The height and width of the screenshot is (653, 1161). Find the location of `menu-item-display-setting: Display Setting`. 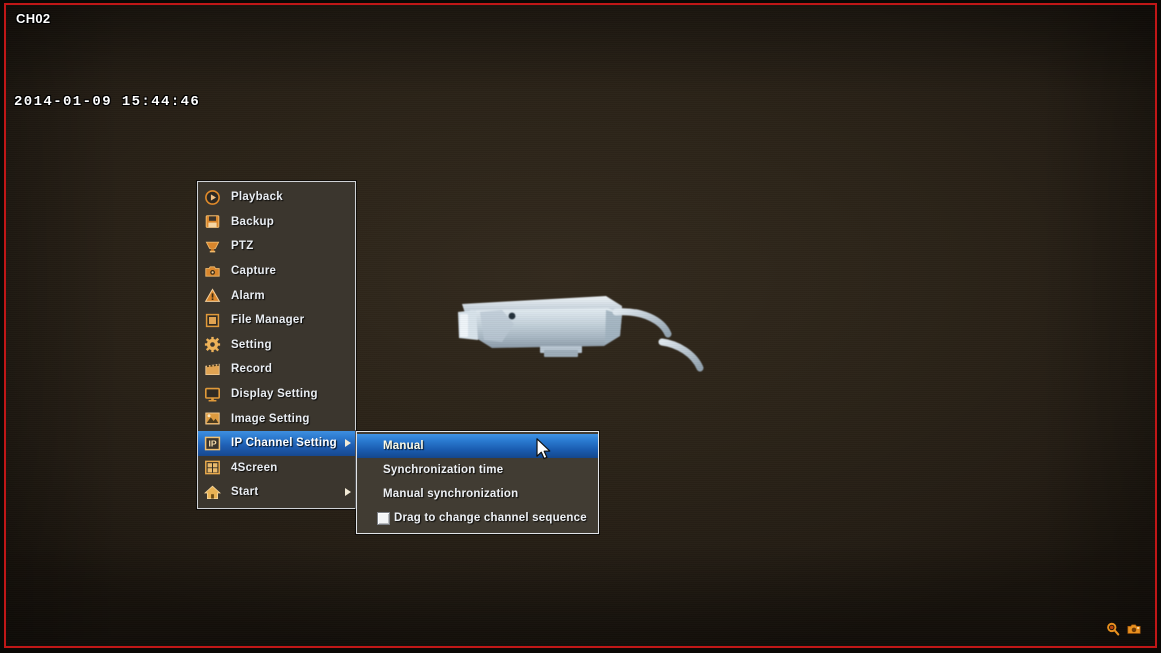

menu-item-display-setting: Display Setting is located at coordinates (276, 394).